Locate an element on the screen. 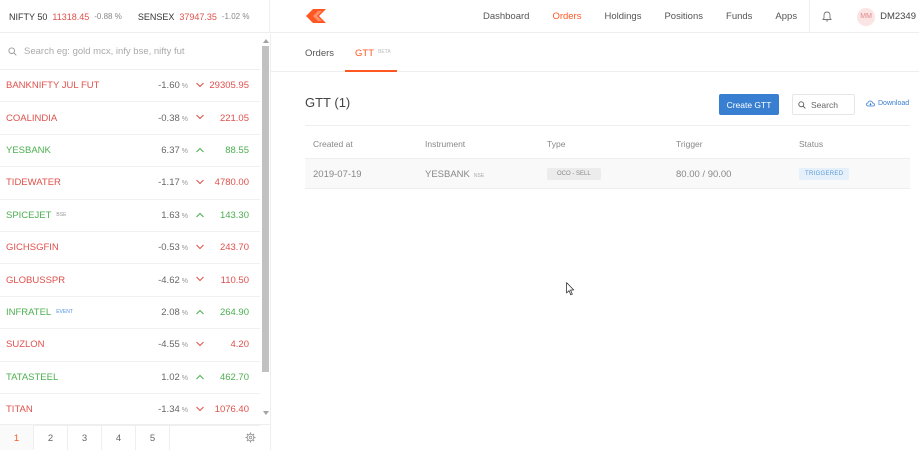 The width and height of the screenshot is (919, 450). cell-created-at: 2019-07-19 is located at coordinates (337, 174).